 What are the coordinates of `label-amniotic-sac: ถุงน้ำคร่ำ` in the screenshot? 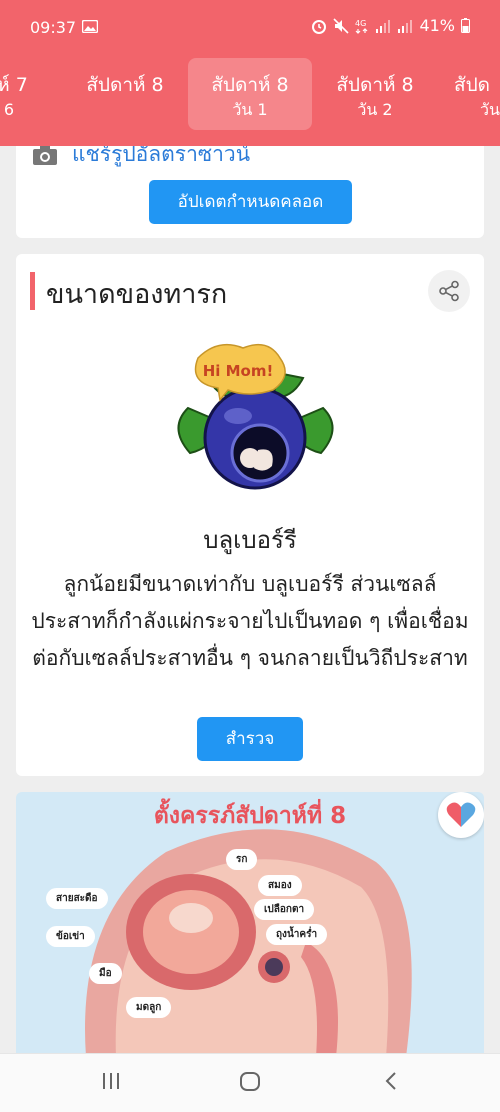 It's located at (297, 934).